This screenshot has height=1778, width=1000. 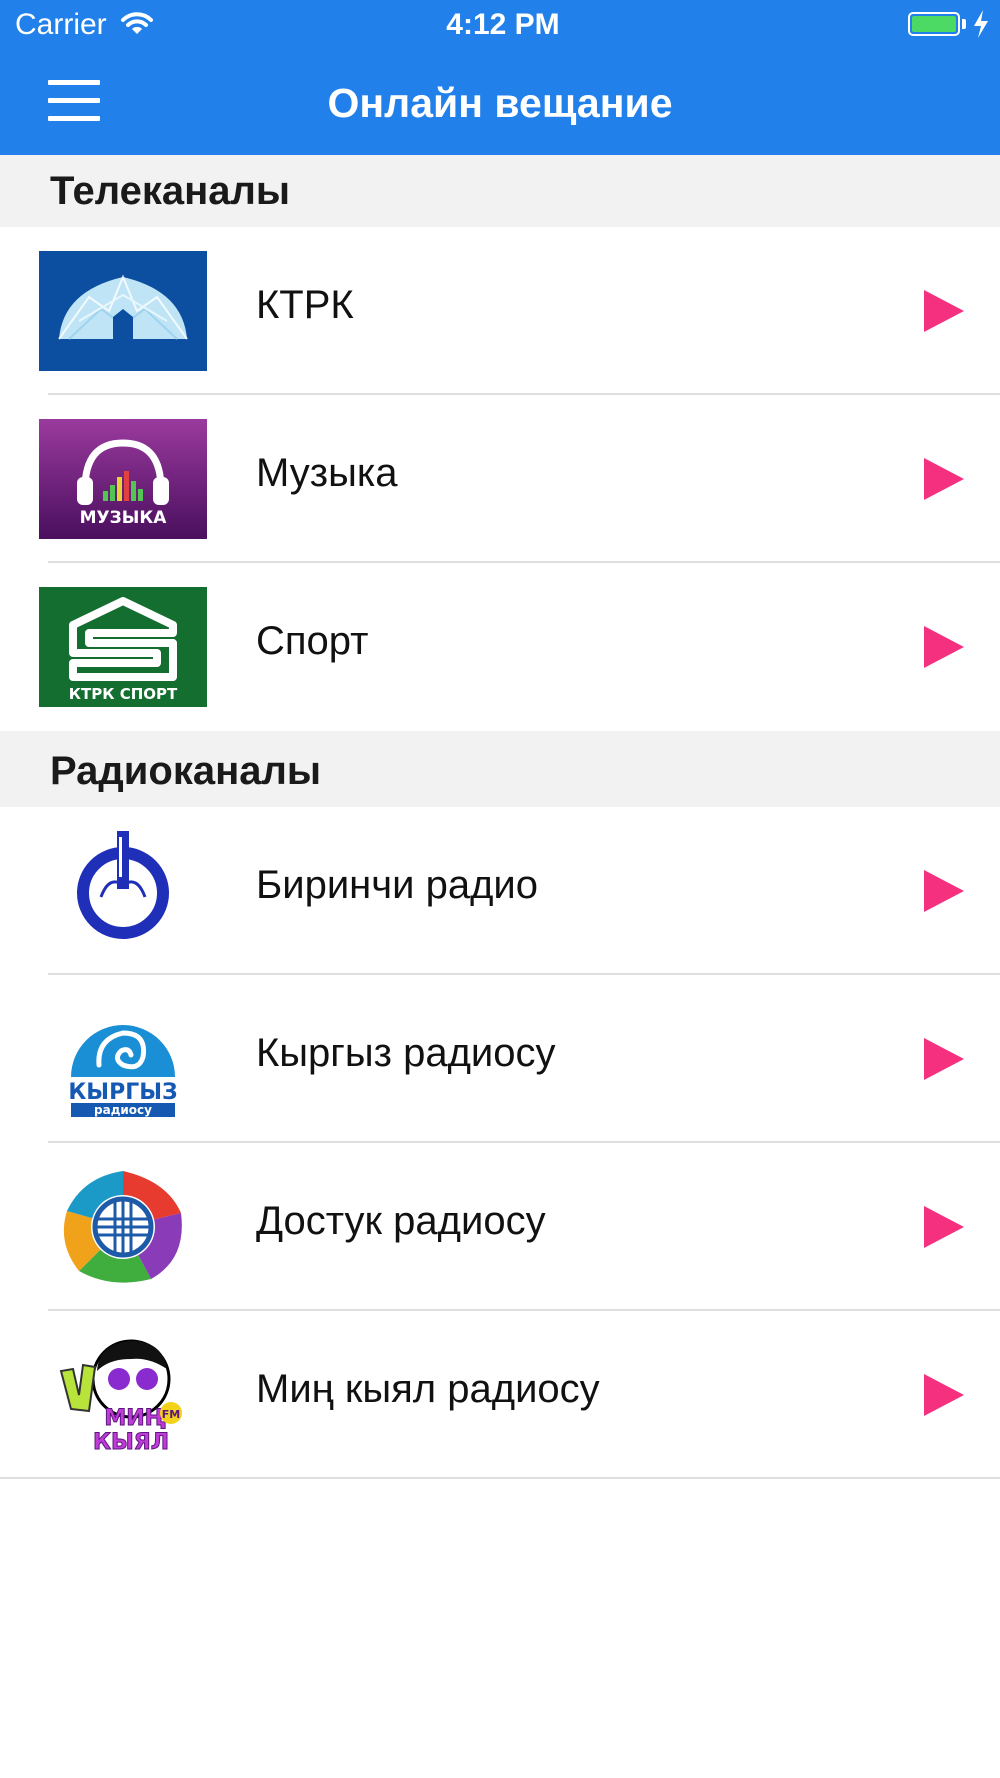 What do you see at coordinates (122, 1092) in the screenshot?
I see `logo-text: КЫРГЫЗ` at bounding box center [122, 1092].